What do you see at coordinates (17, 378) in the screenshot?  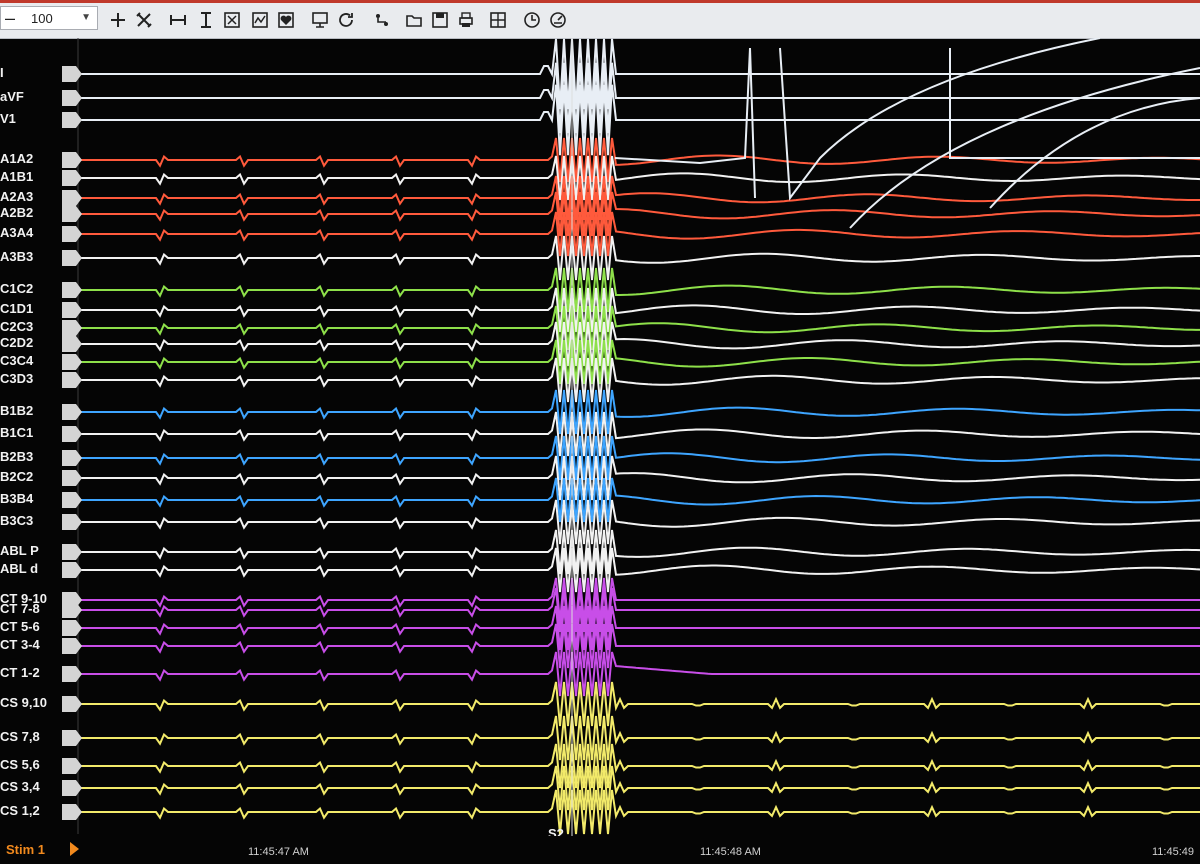 I see `channel-label: C3D3` at bounding box center [17, 378].